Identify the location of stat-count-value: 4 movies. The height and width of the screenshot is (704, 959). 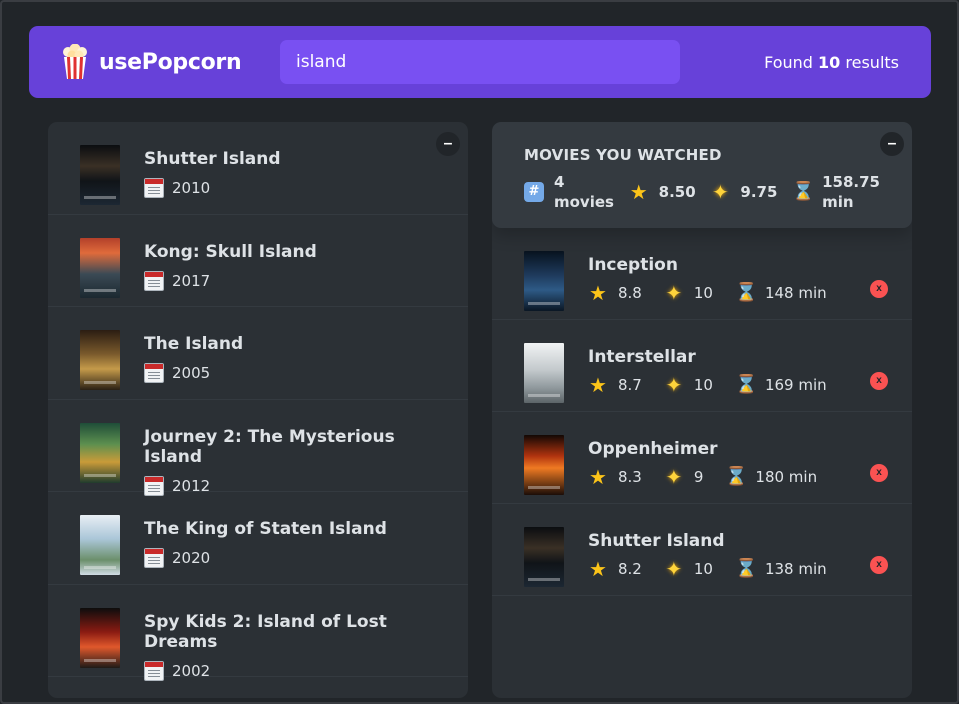
(584, 192).